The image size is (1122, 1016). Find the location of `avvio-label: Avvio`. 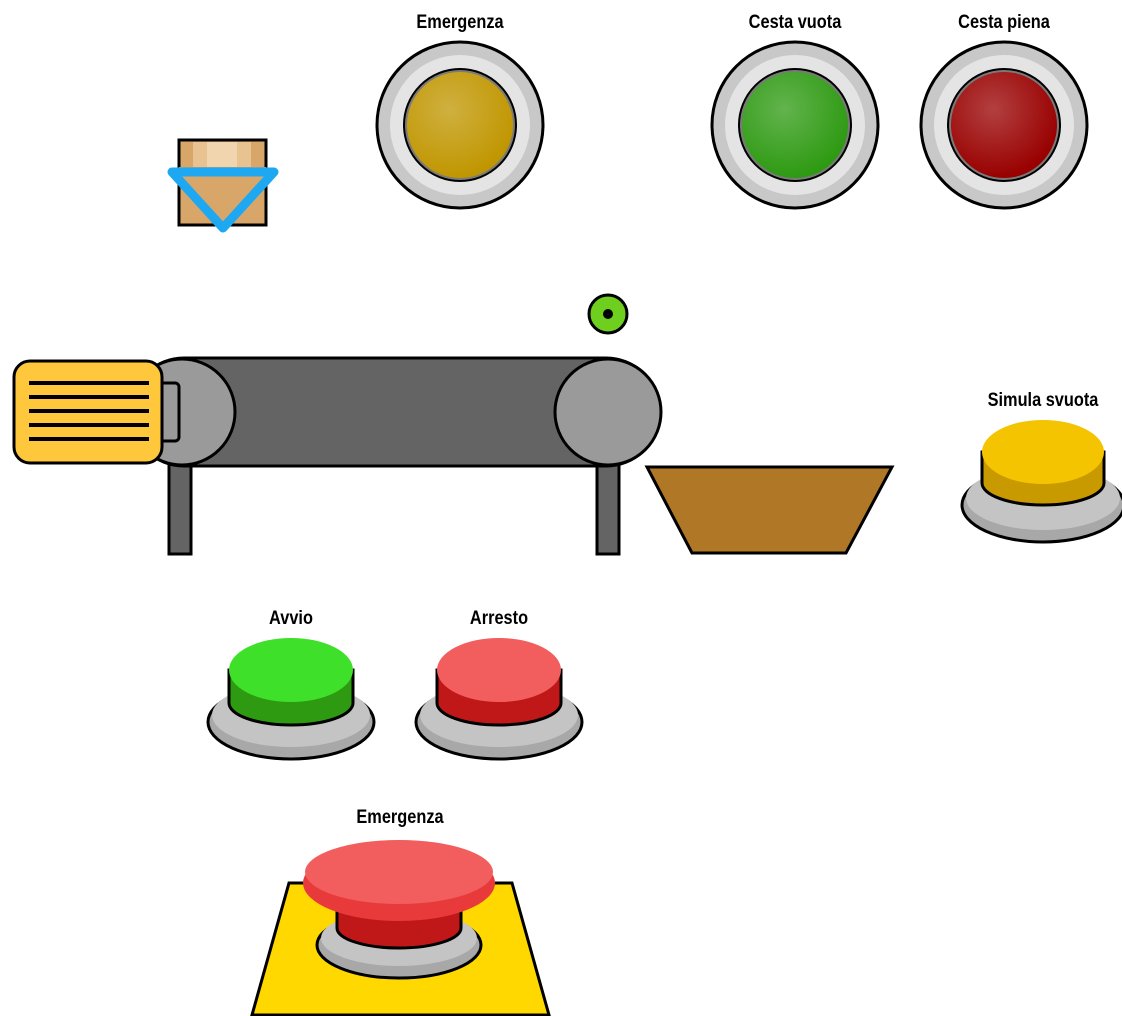

avvio-label: Avvio is located at coordinates (291, 618).